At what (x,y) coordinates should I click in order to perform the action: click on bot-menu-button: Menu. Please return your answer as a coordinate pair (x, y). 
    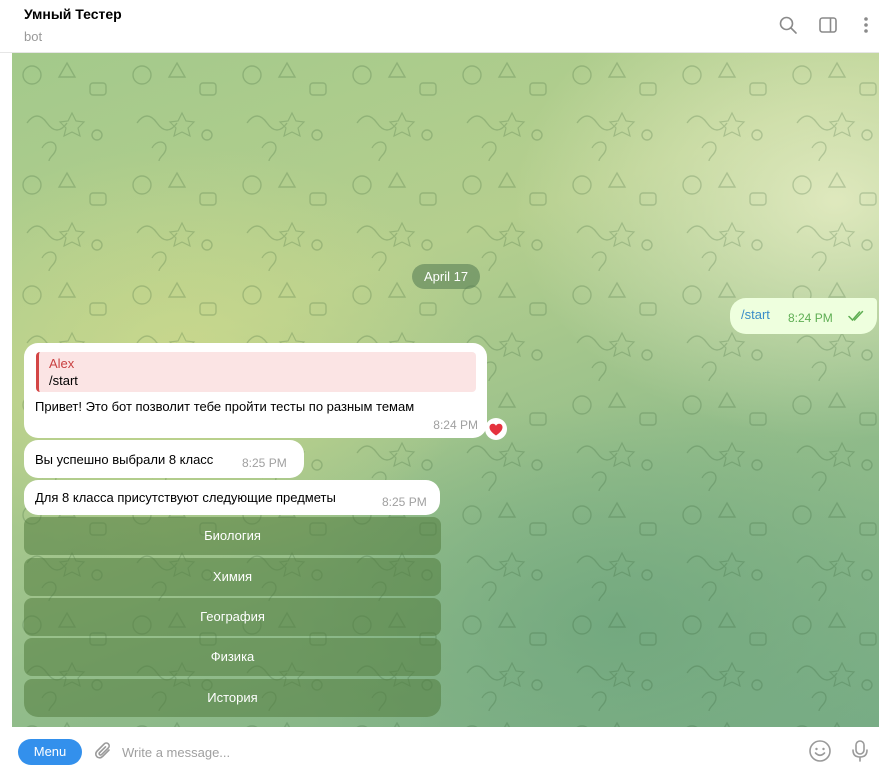
    Looking at the image, I should click on (50, 752).